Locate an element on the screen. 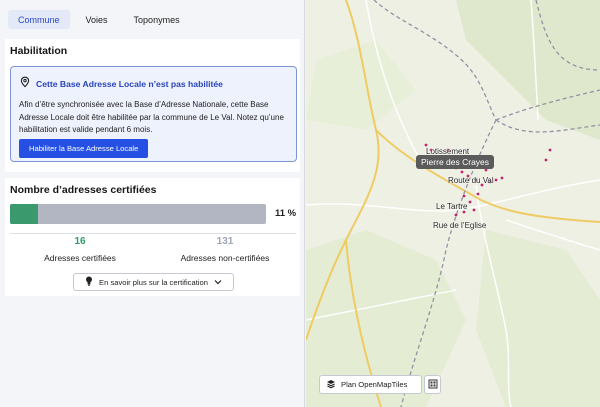 The height and width of the screenshot is (407, 600). certification-progress-bar is located at coordinates (138, 214).